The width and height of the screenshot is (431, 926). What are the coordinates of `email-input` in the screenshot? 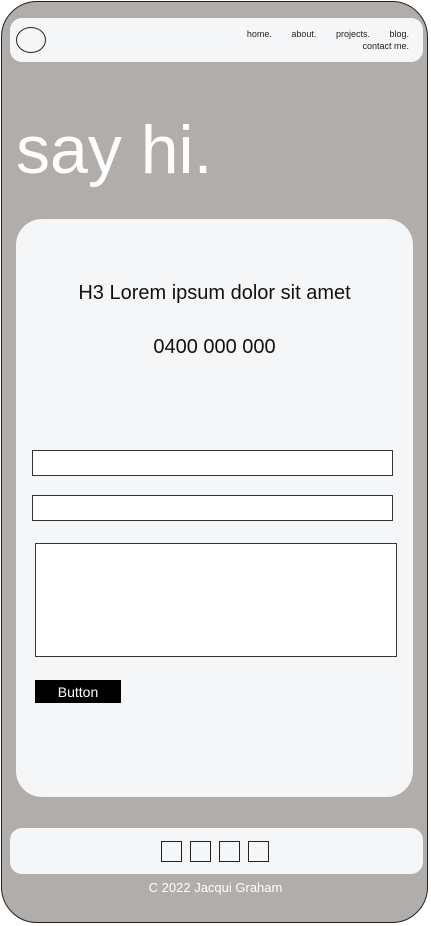 It's located at (212, 508).